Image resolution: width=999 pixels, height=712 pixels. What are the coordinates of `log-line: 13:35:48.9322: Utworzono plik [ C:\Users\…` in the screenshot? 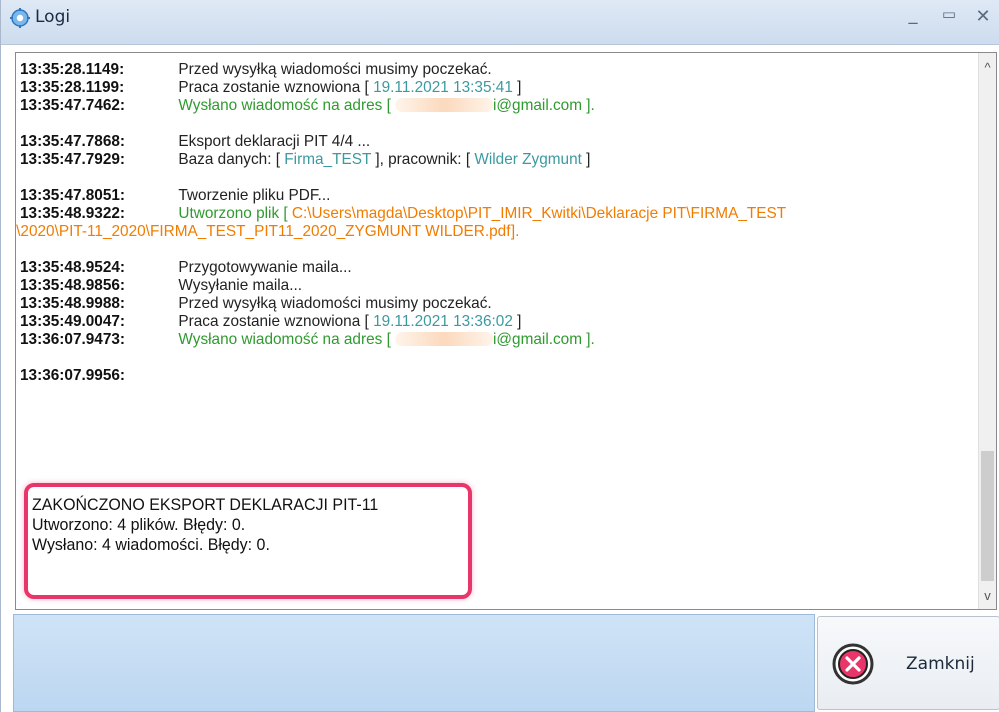 It's located at (473, 214).